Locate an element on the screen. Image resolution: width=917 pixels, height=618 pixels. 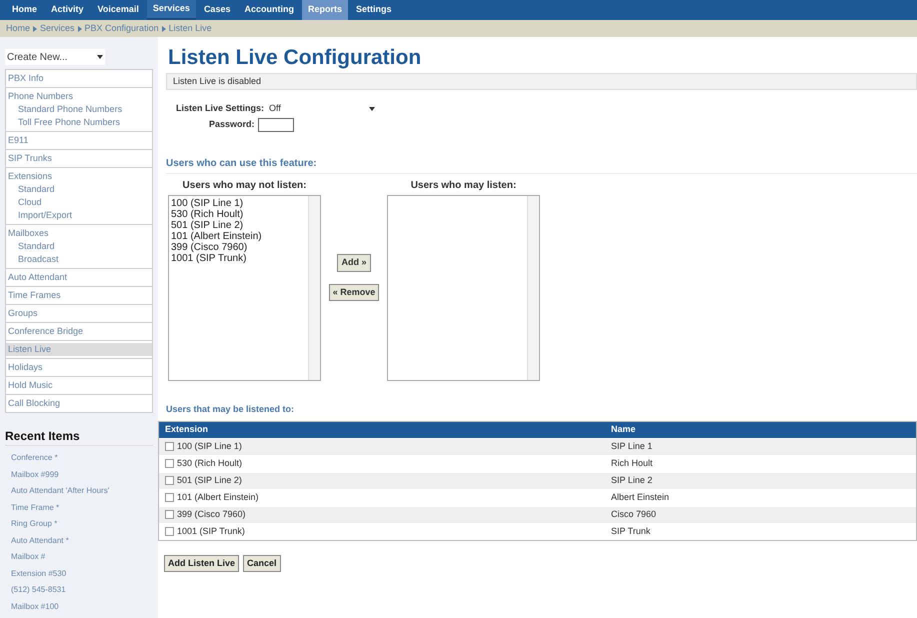
sidebar-item: E911 is located at coordinates (79, 140).